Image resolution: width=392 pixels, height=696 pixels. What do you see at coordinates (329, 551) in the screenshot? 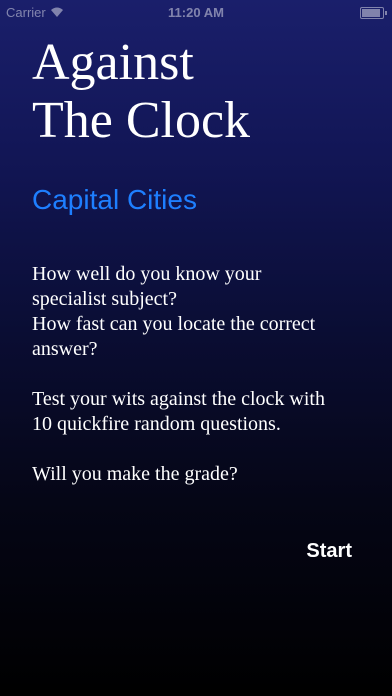
I see `start-button: Start` at bounding box center [329, 551].